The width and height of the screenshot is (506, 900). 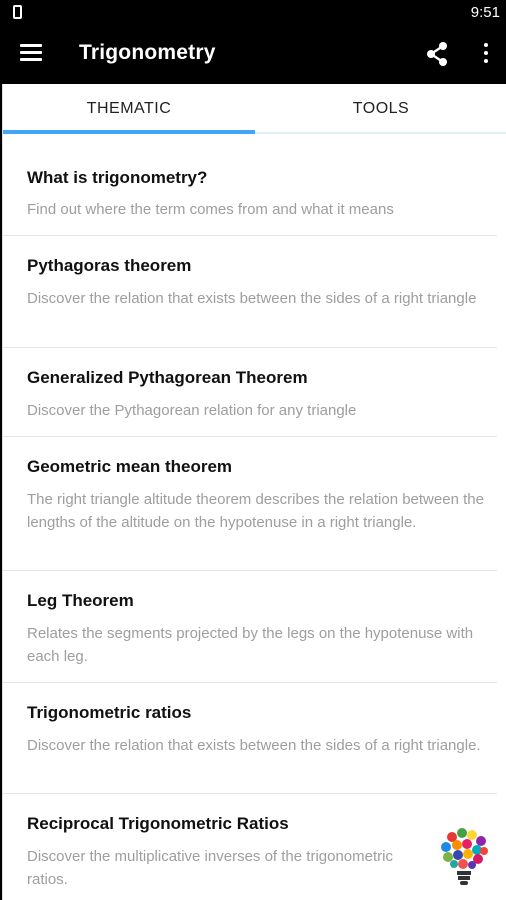 What do you see at coordinates (158, 823) in the screenshot?
I see `list-item-title: Reciprocal Trigonometric Ratios` at bounding box center [158, 823].